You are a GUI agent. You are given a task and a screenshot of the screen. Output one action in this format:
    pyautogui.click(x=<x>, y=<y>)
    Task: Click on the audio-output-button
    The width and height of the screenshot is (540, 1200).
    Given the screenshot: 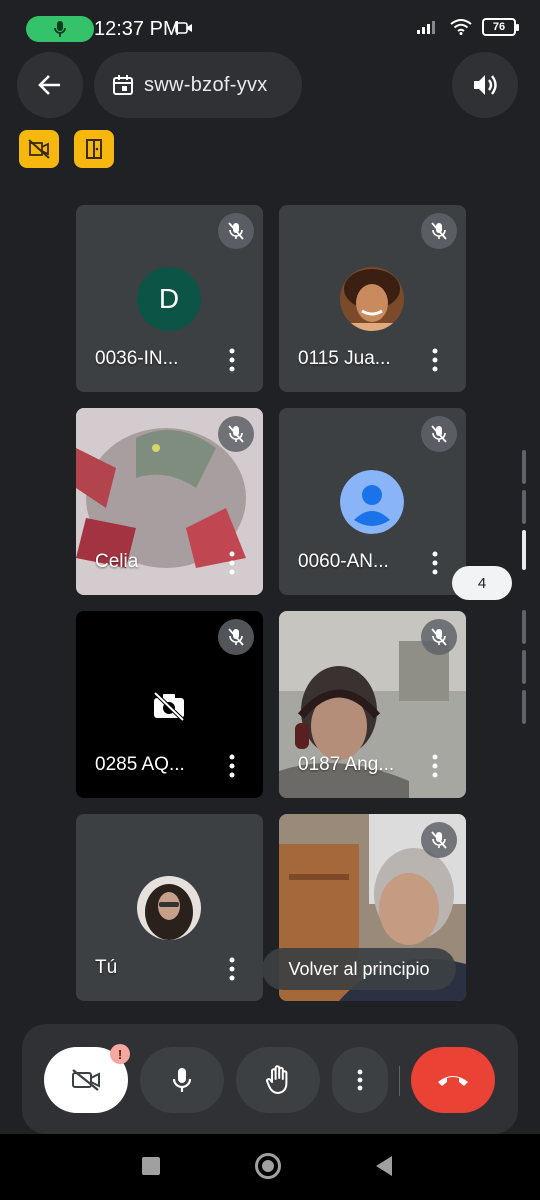 What is the action you would take?
    pyautogui.click(x=485, y=85)
    